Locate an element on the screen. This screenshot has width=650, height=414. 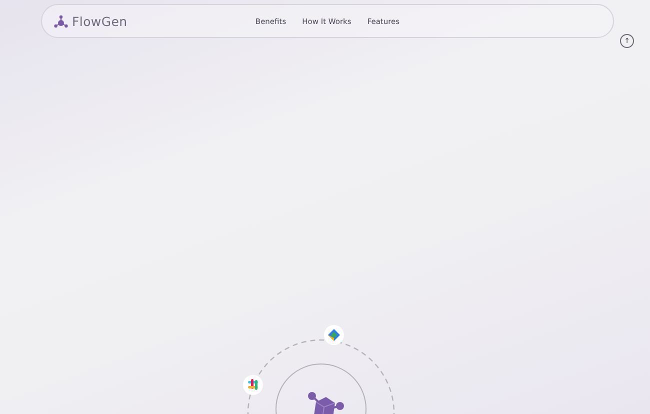
cube-hub-icon is located at coordinates (326, 403).